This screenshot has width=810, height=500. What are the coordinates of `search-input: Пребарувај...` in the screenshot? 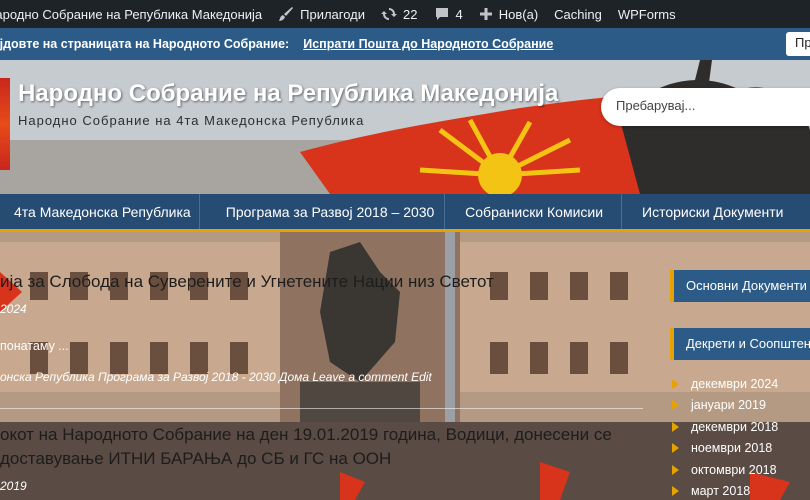 It's located at (705, 107).